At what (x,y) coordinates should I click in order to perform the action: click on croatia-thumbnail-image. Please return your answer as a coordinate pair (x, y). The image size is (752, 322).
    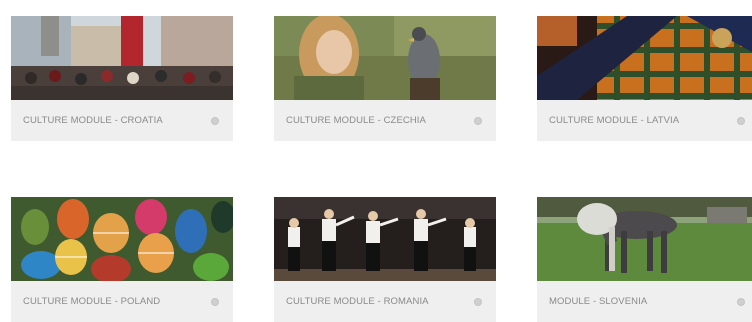
    Looking at the image, I should click on (122, 58).